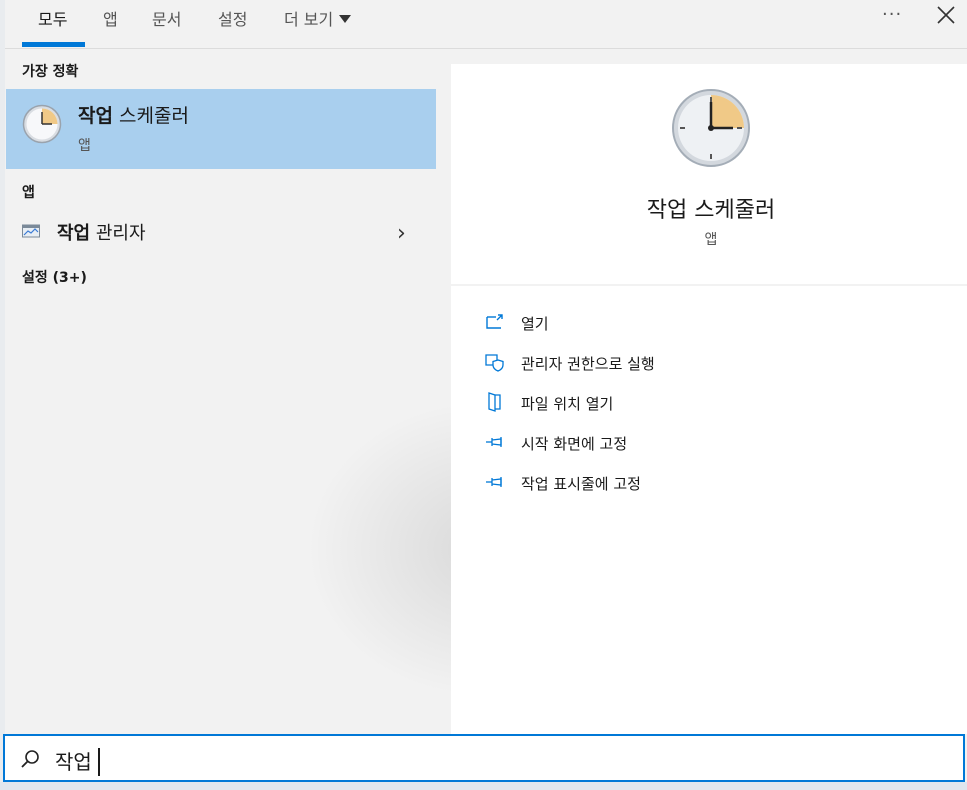  I want to click on task-manager-icon, so click(31, 231).